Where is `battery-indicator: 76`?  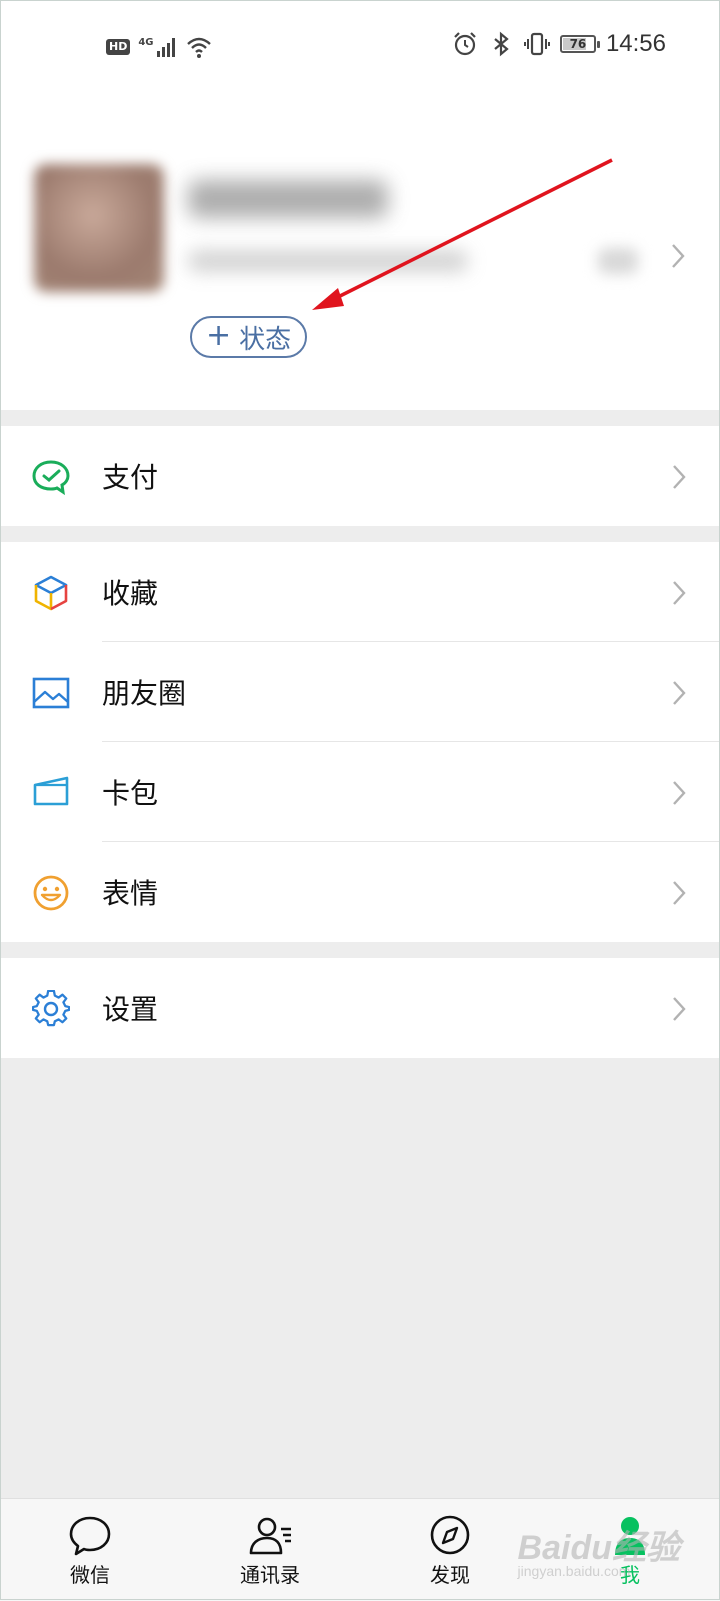
battery-indicator: 76 is located at coordinates (579, 44).